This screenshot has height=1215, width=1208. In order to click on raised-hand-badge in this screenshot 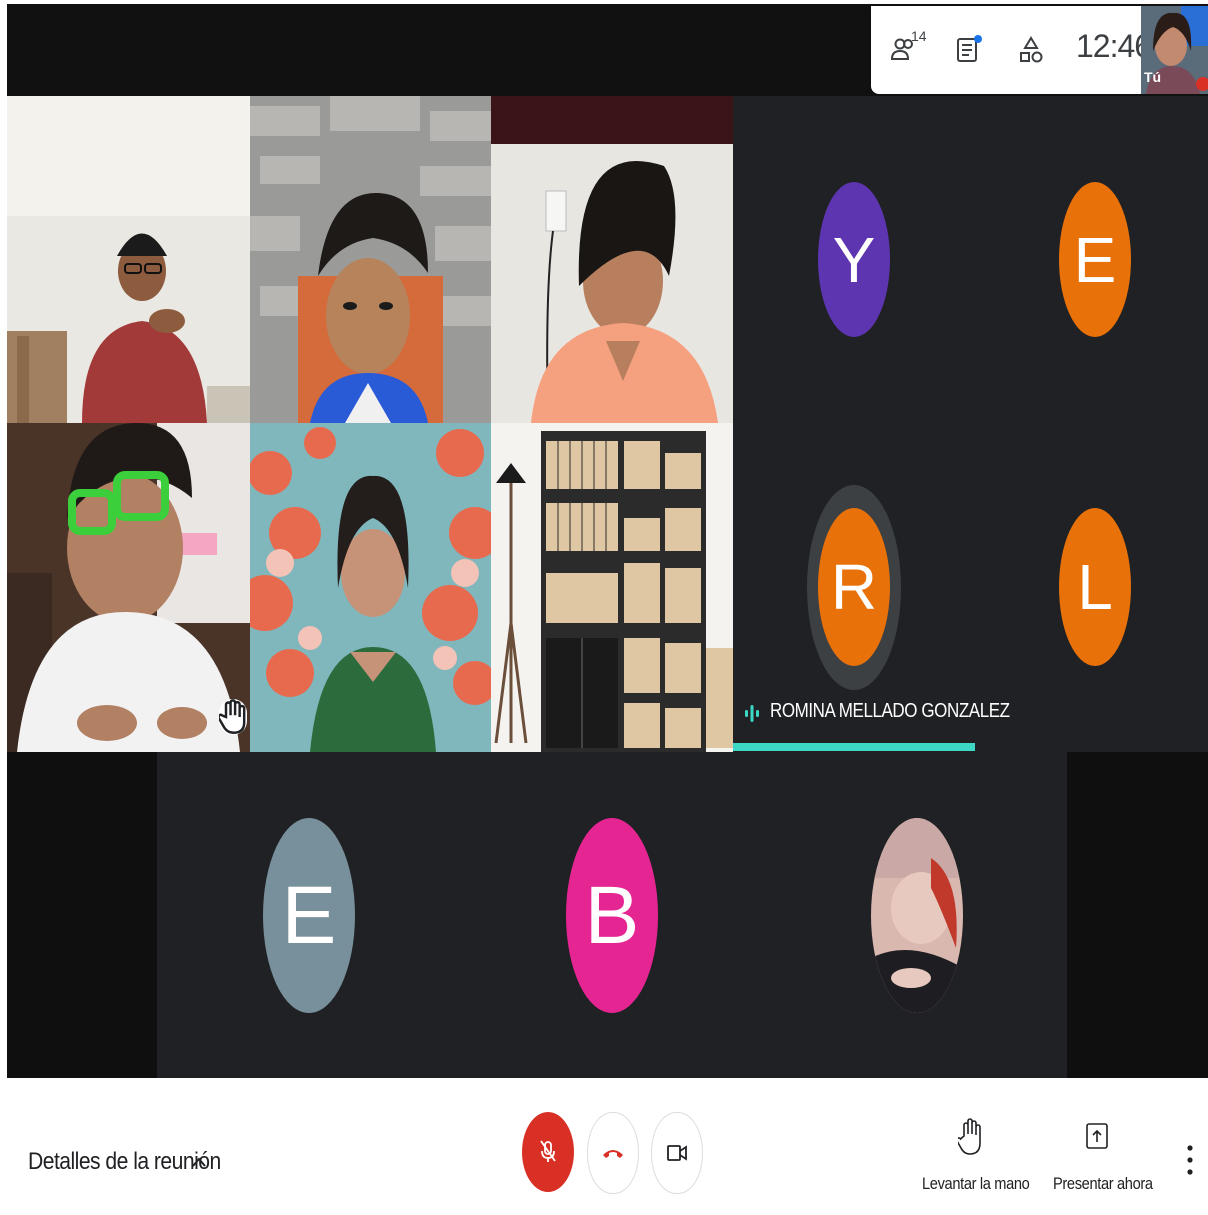, I will do `click(233, 717)`.